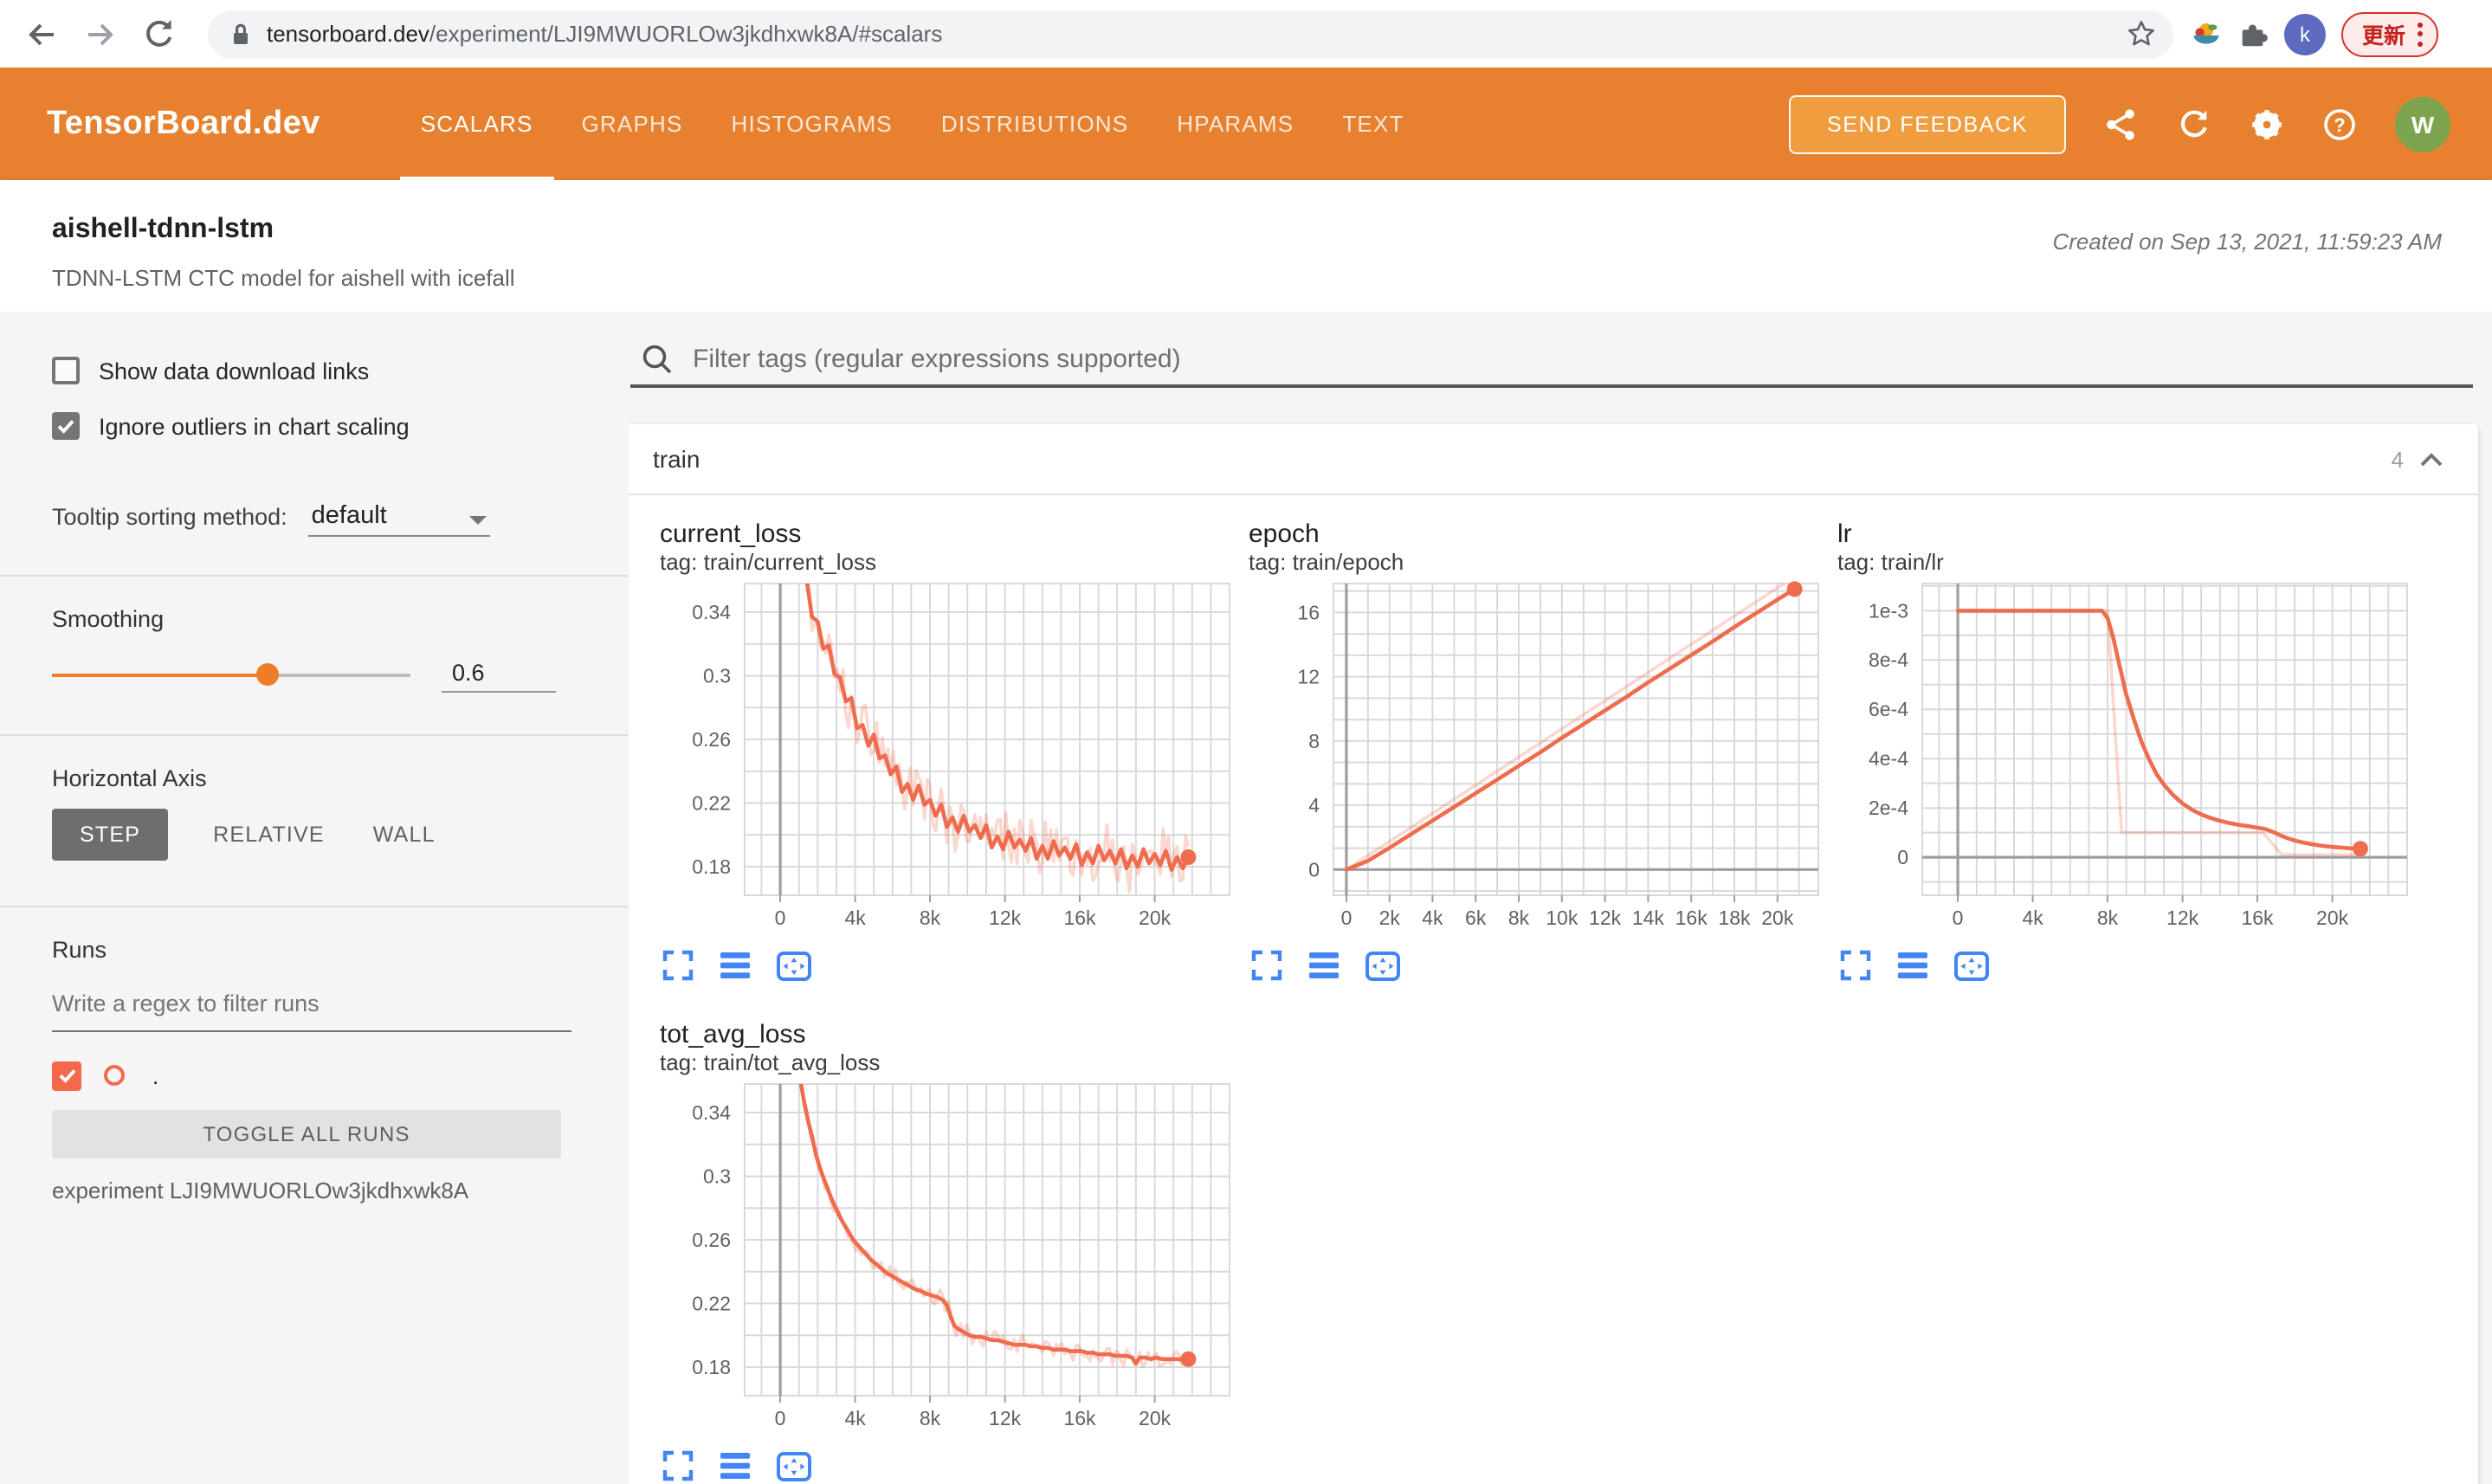 This screenshot has height=1484, width=2492. What do you see at coordinates (1562, 918) in the screenshot?
I see `svg-text: 10k` at bounding box center [1562, 918].